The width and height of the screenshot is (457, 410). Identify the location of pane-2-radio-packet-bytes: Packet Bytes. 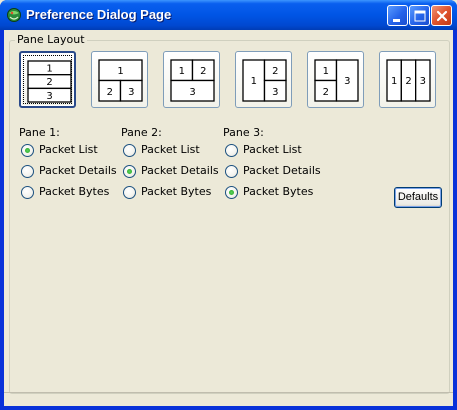
(170, 192).